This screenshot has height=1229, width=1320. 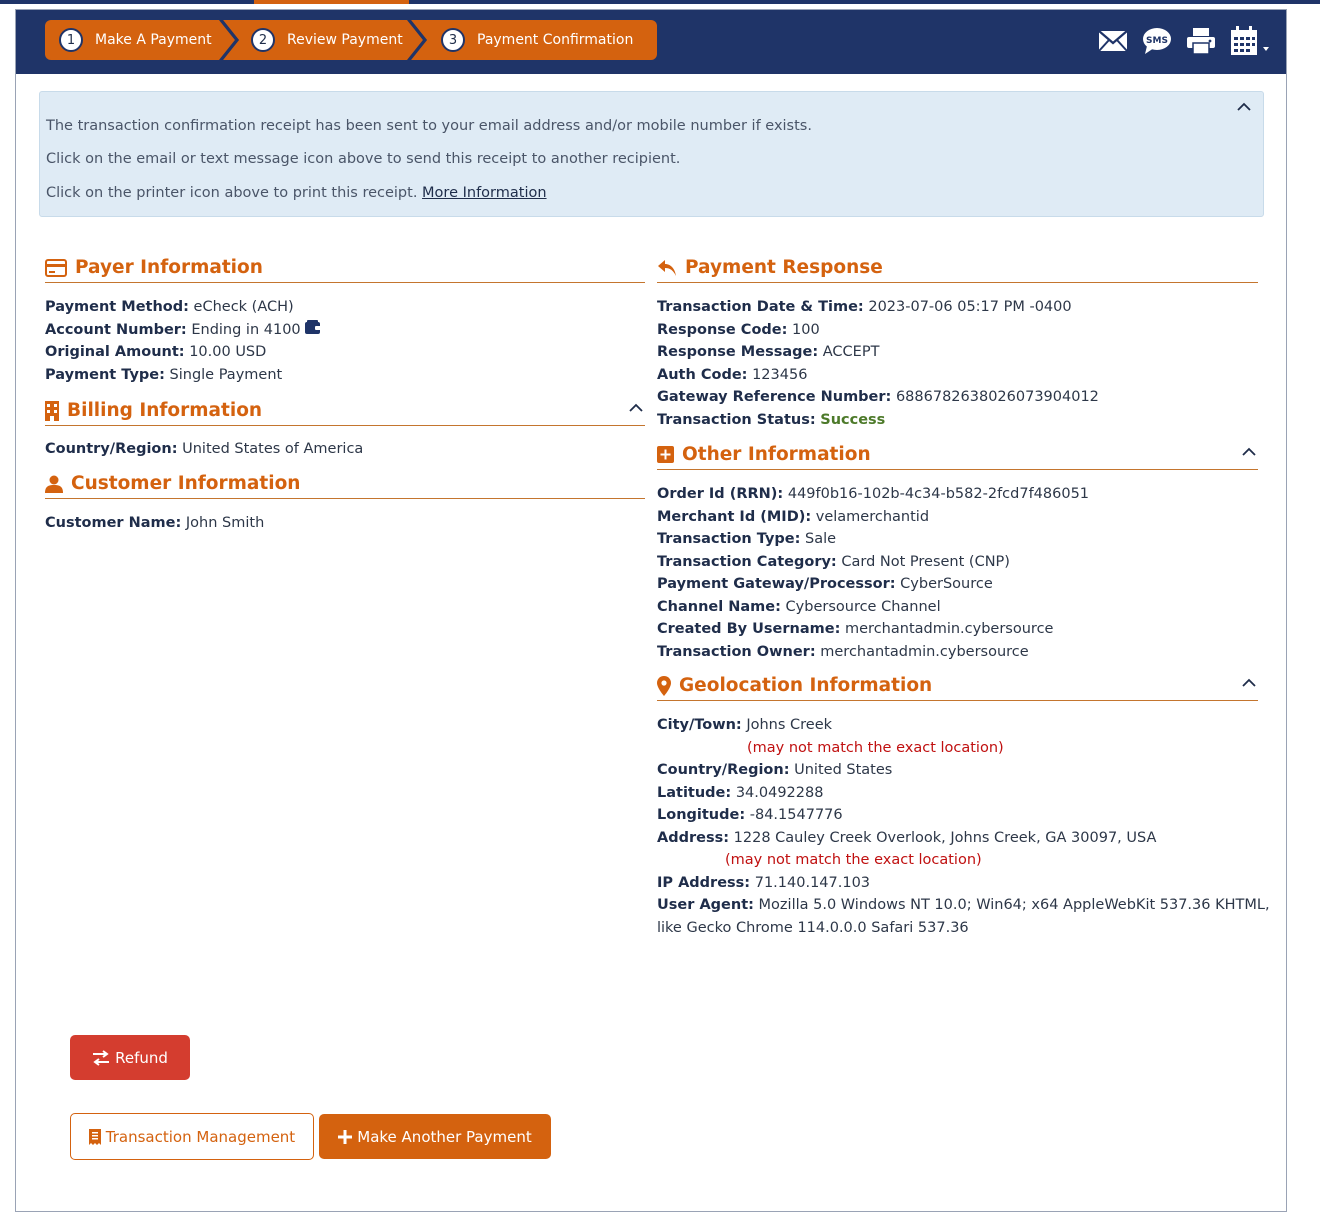 What do you see at coordinates (246, 329) in the screenshot?
I see `field-value: Ending in 4100` at bounding box center [246, 329].